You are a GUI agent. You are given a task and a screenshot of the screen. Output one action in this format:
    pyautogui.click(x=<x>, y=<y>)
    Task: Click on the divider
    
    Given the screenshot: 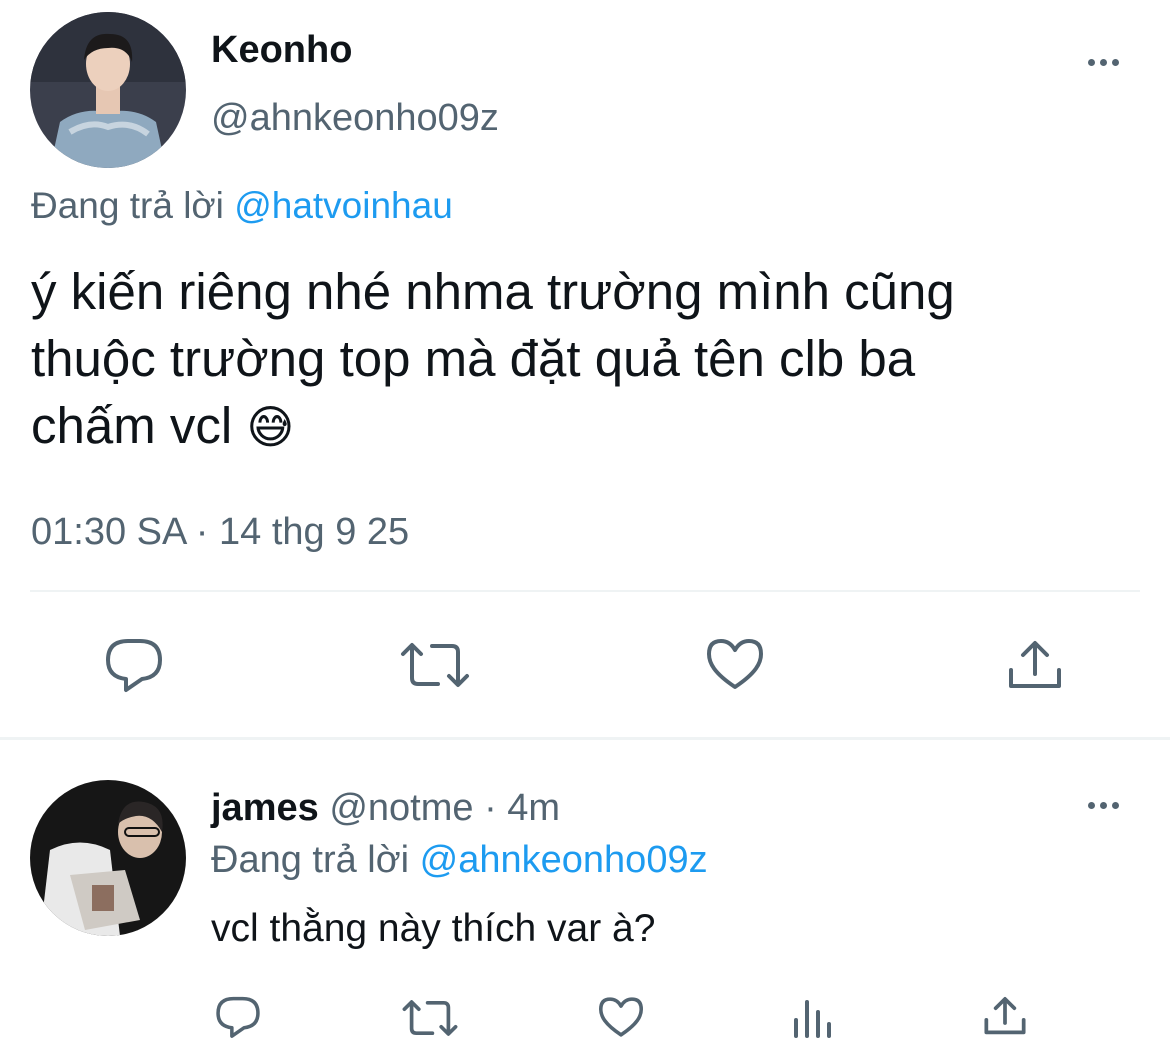 What is the action you would take?
    pyautogui.click(x=585, y=591)
    